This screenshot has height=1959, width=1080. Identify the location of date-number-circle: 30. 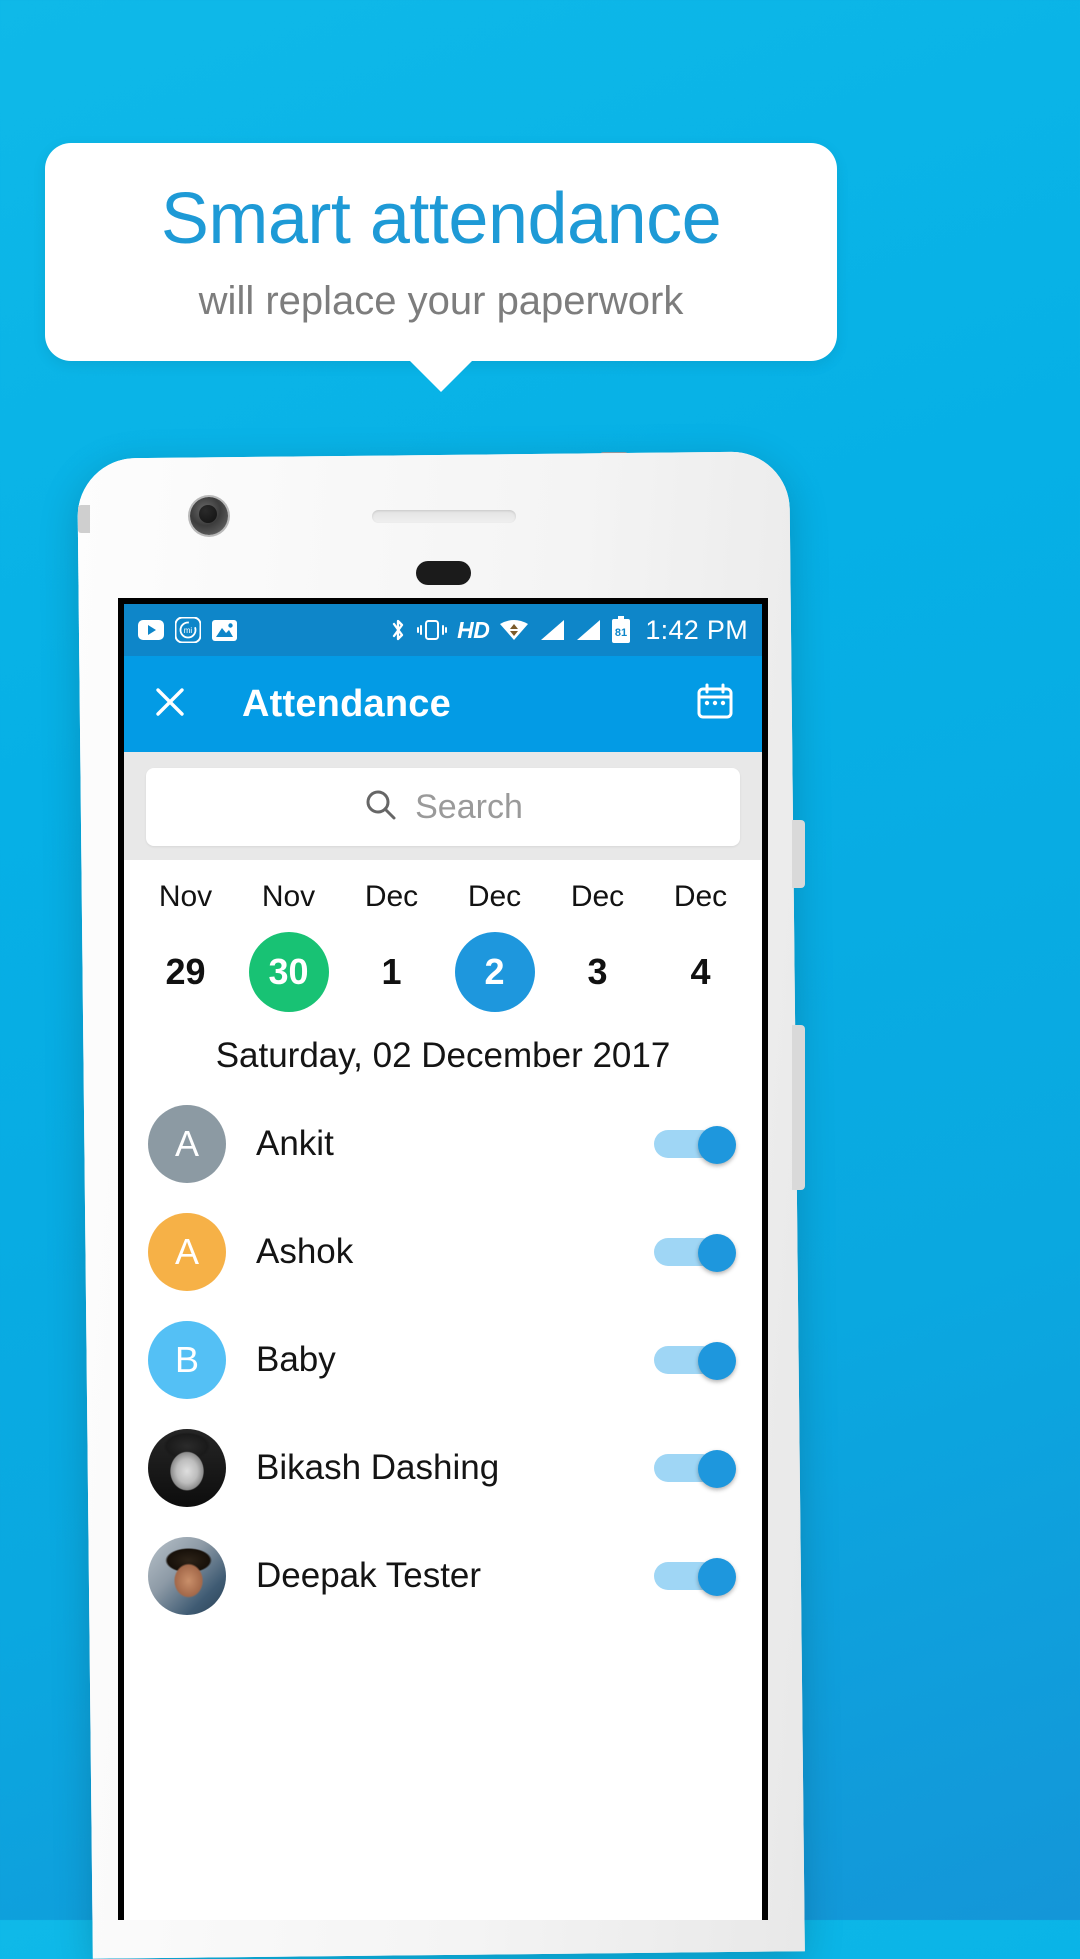
(288, 972).